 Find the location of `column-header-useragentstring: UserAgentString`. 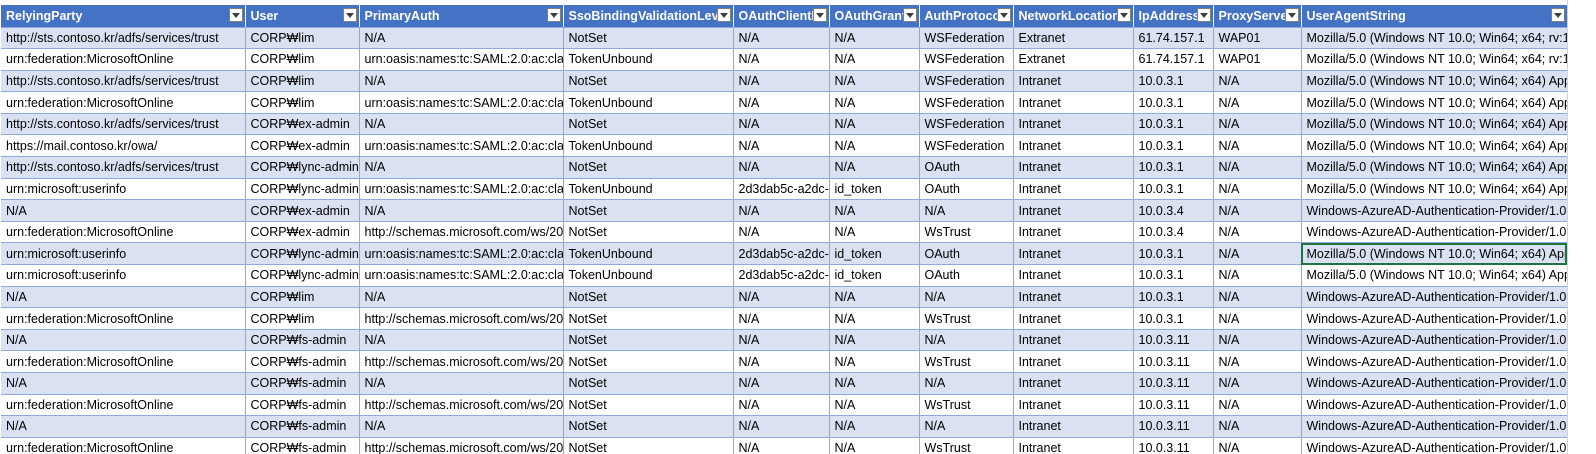

column-header-useragentstring: UserAgentString is located at coordinates (1434, 16).